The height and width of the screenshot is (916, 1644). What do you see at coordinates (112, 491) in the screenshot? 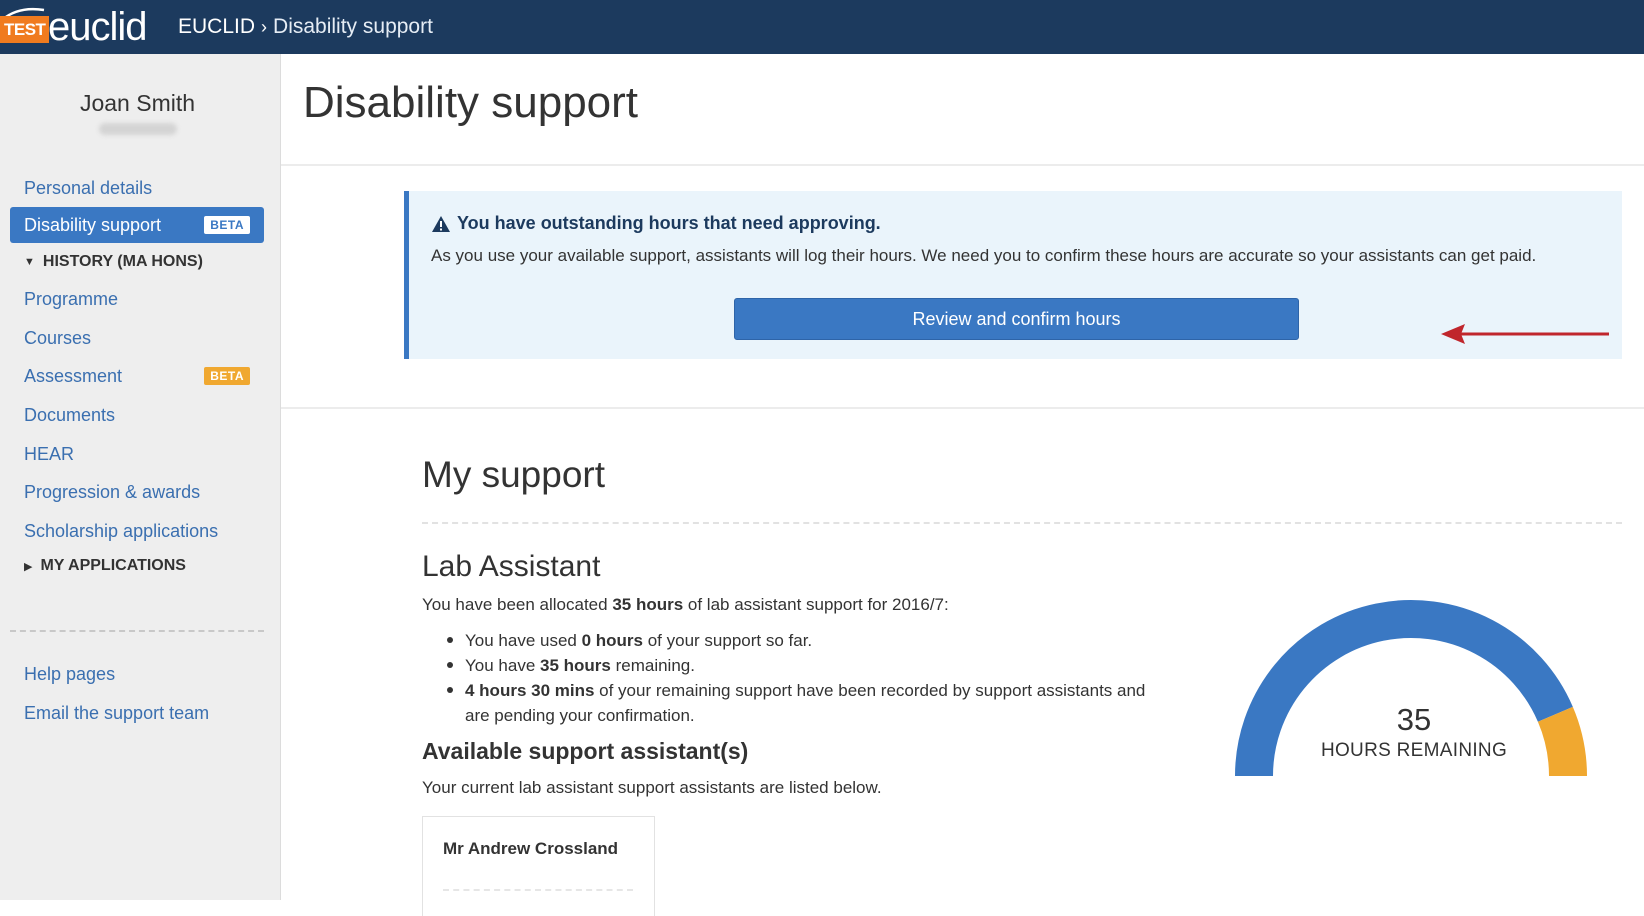
I see `sidebar-item-label: Progression & awards` at bounding box center [112, 491].